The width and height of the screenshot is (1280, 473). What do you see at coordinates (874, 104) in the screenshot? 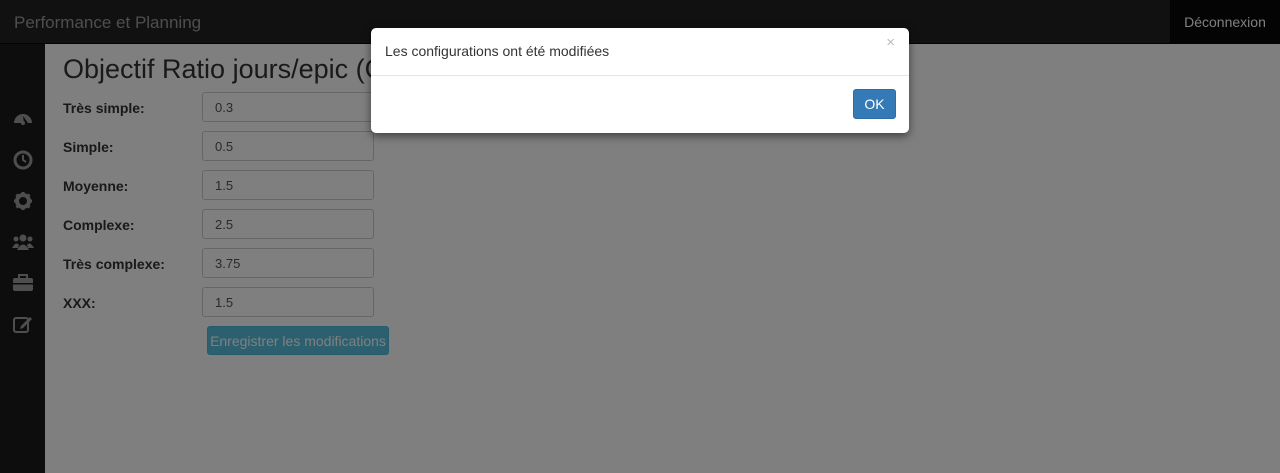
I see `ok-button: OK` at bounding box center [874, 104].